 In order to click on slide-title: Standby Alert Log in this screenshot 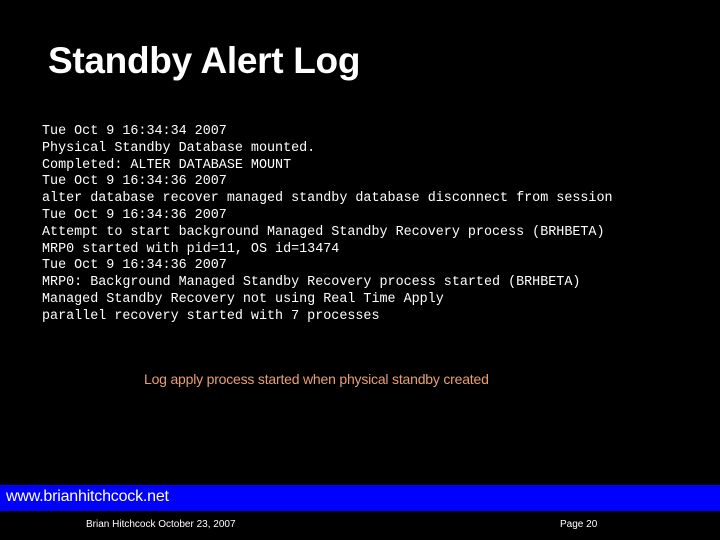, I will do `click(204, 60)`.